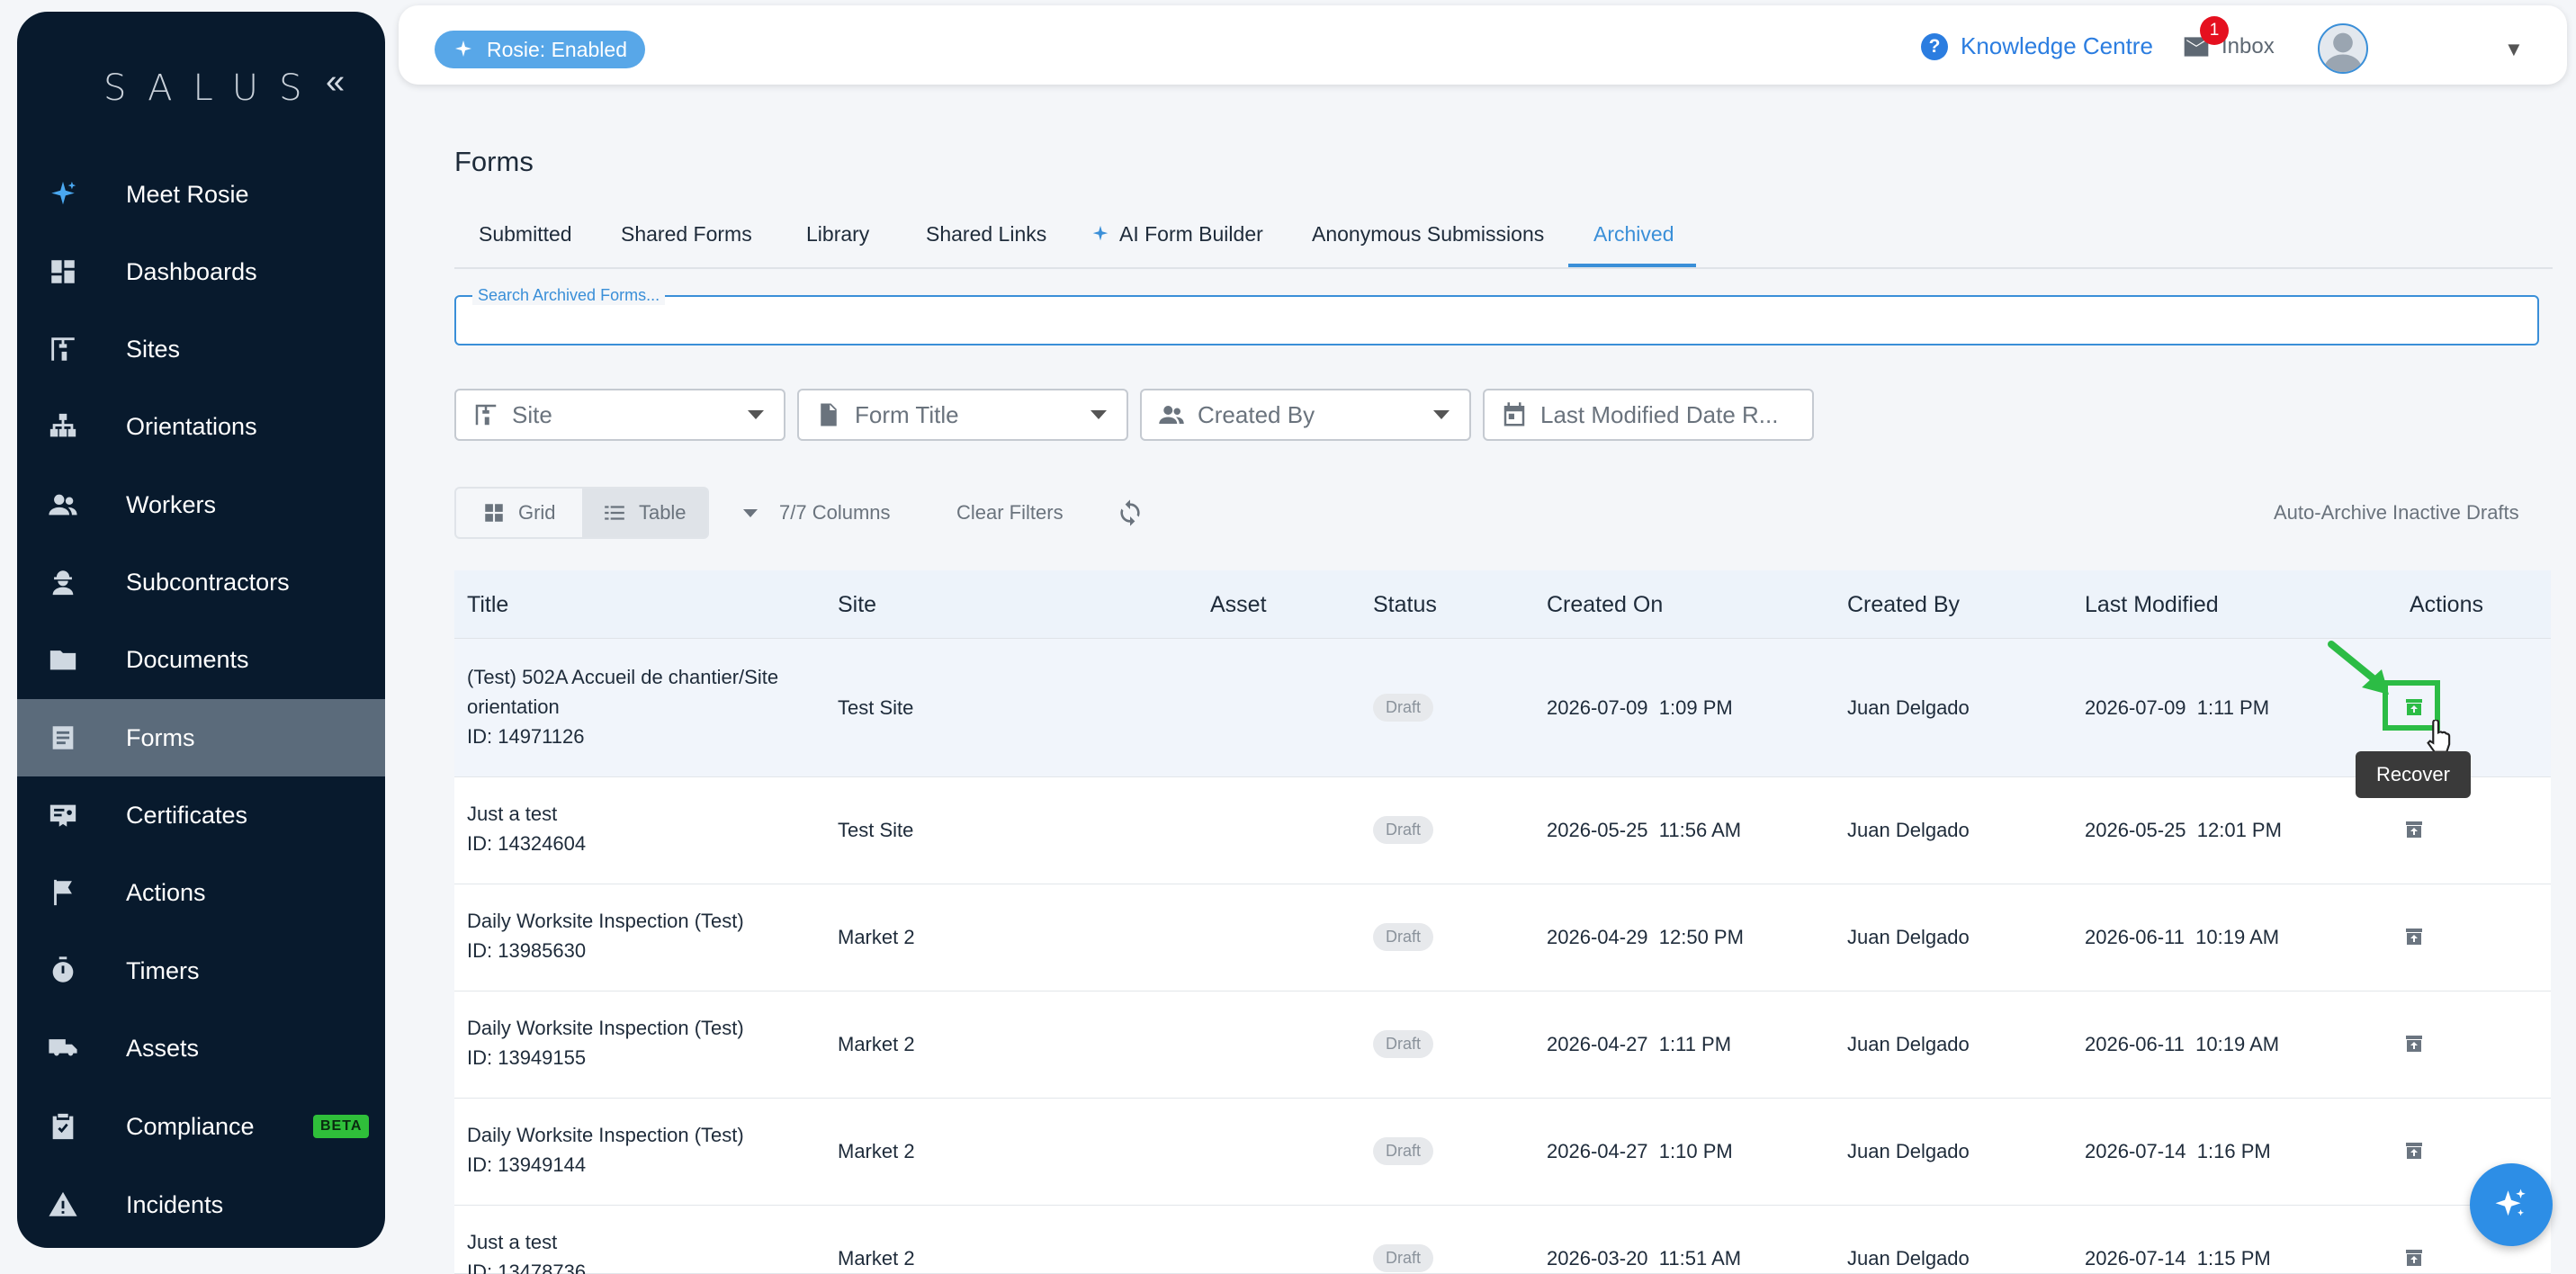 Image resolution: width=2576 pixels, height=1274 pixels. What do you see at coordinates (1177, 234) in the screenshot?
I see `tab-ai-form-builder: AI Form Builder` at bounding box center [1177, 234].